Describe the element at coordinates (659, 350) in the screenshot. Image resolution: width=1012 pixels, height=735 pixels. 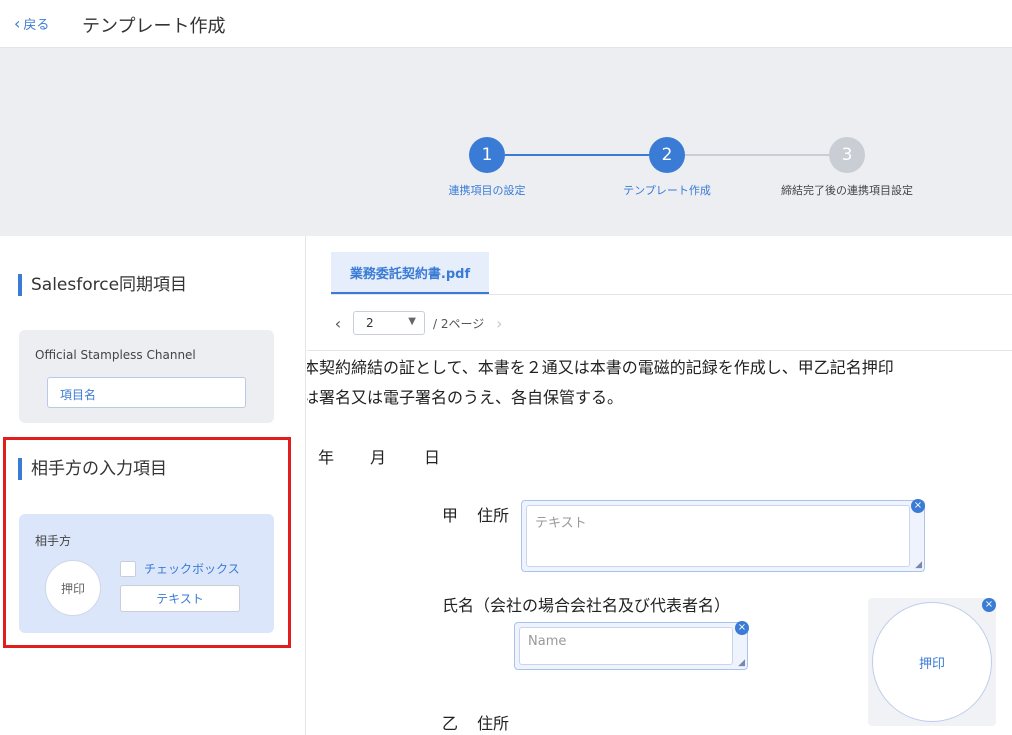
I see `viewer-divider` at that location.